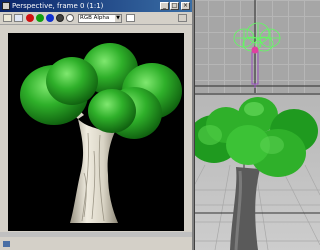 Image resolution: width=320 pixels, height=250 pixels. I want to click on red-channel-icon, so click(30, 18).